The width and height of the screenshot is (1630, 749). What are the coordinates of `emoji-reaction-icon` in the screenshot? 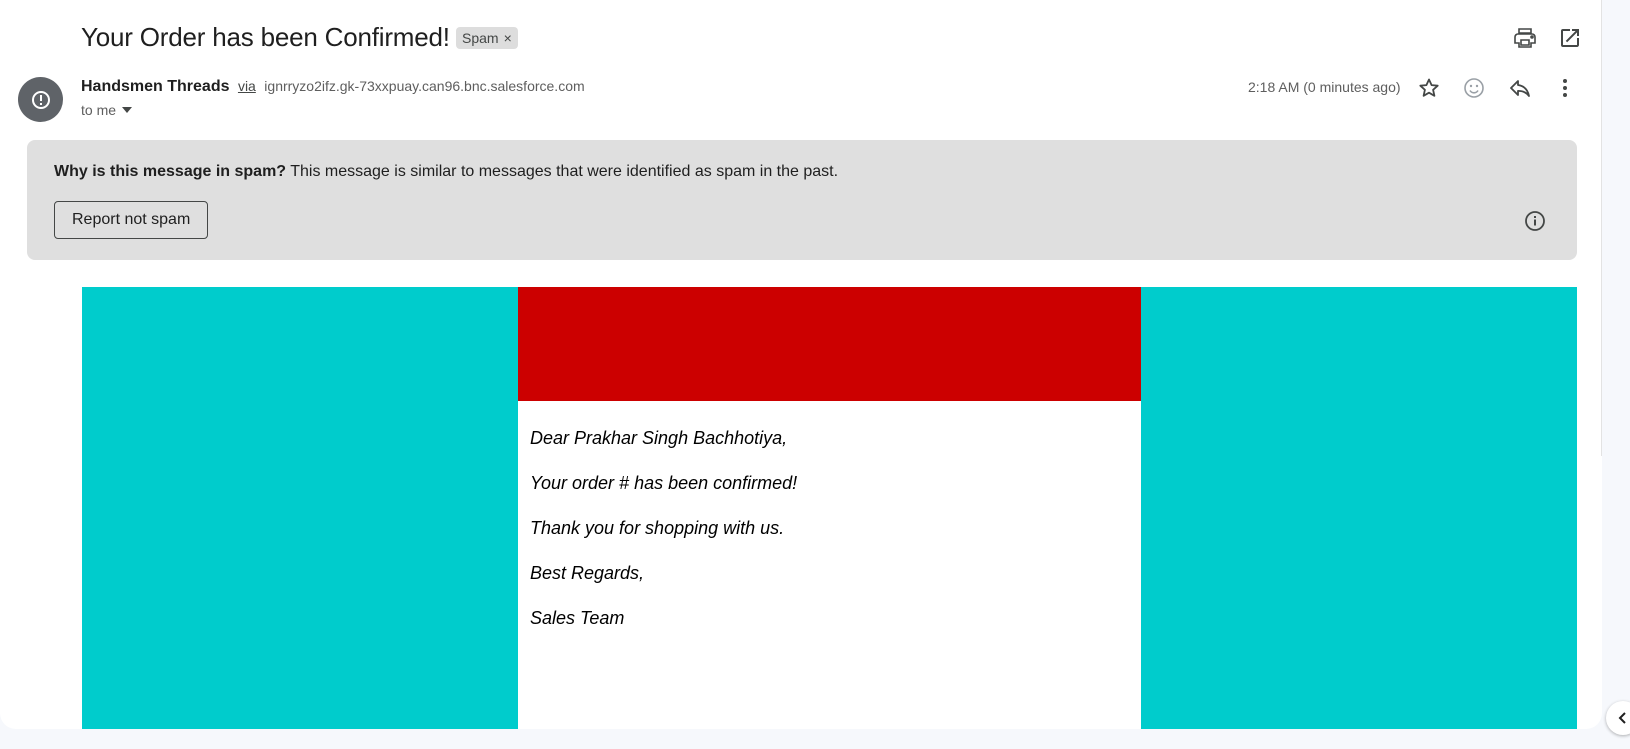 It's located at (1474, 88).